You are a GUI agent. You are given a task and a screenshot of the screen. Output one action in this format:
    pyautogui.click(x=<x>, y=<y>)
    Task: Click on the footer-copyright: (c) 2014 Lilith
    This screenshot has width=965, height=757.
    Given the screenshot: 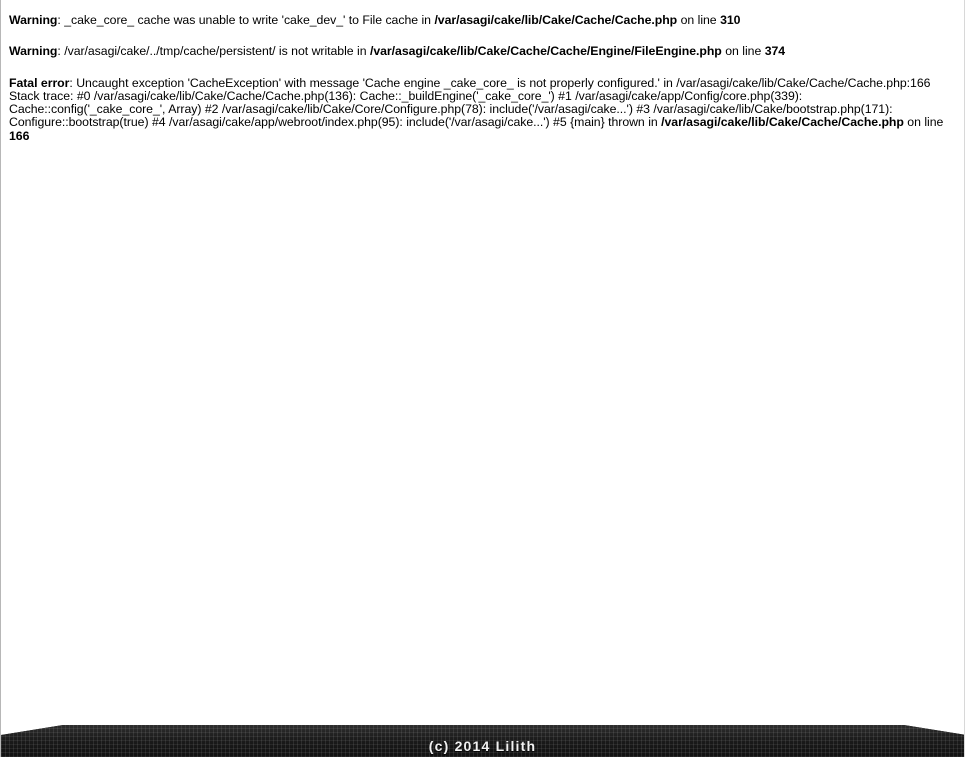 What is the action you would take?
    pyautogui.click(x=482, y=746)
    